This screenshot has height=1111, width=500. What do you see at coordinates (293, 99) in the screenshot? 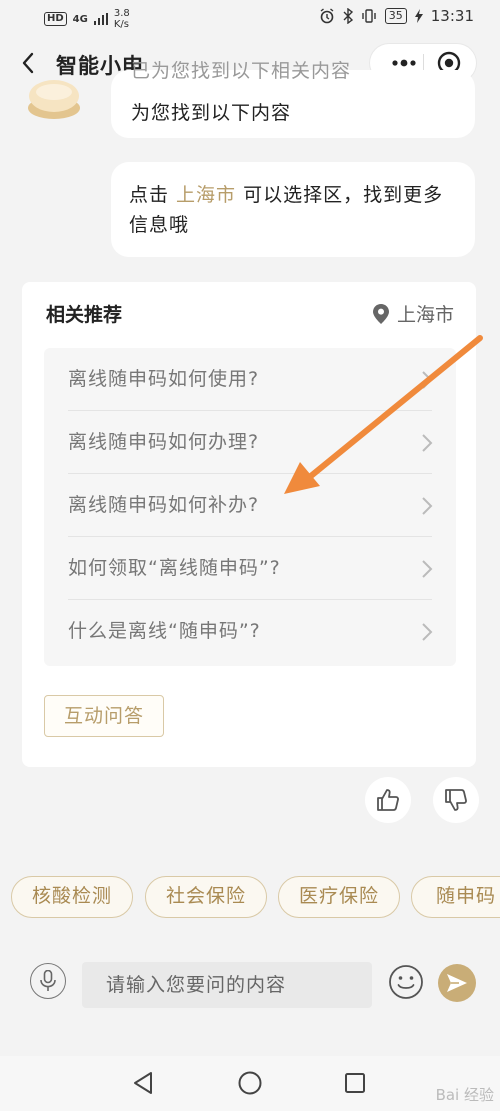
I see `bot-message-bubble: 已为您找到以下相关内容 为您找到以下内容` at bounding box center [293, 99].